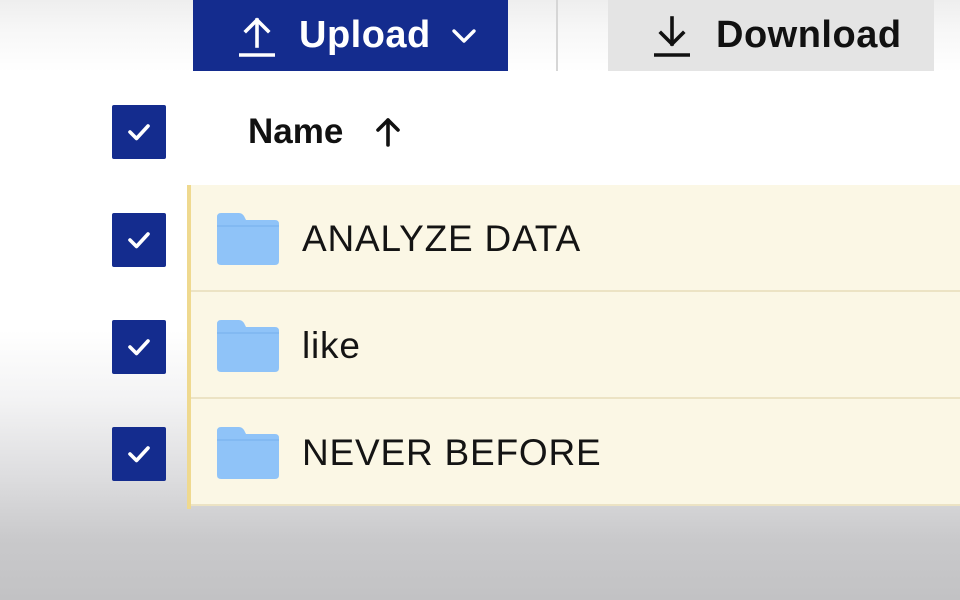  Describe the element at coordinates (557, 35) in the screenshot. I see `toolbar-divider` at that location.